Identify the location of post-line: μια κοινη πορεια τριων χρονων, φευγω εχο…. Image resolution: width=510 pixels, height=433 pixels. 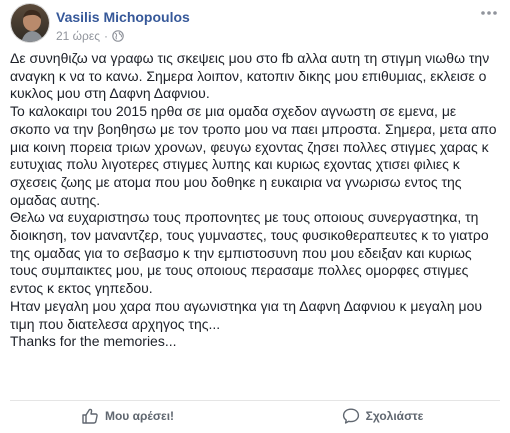
(249, 146).